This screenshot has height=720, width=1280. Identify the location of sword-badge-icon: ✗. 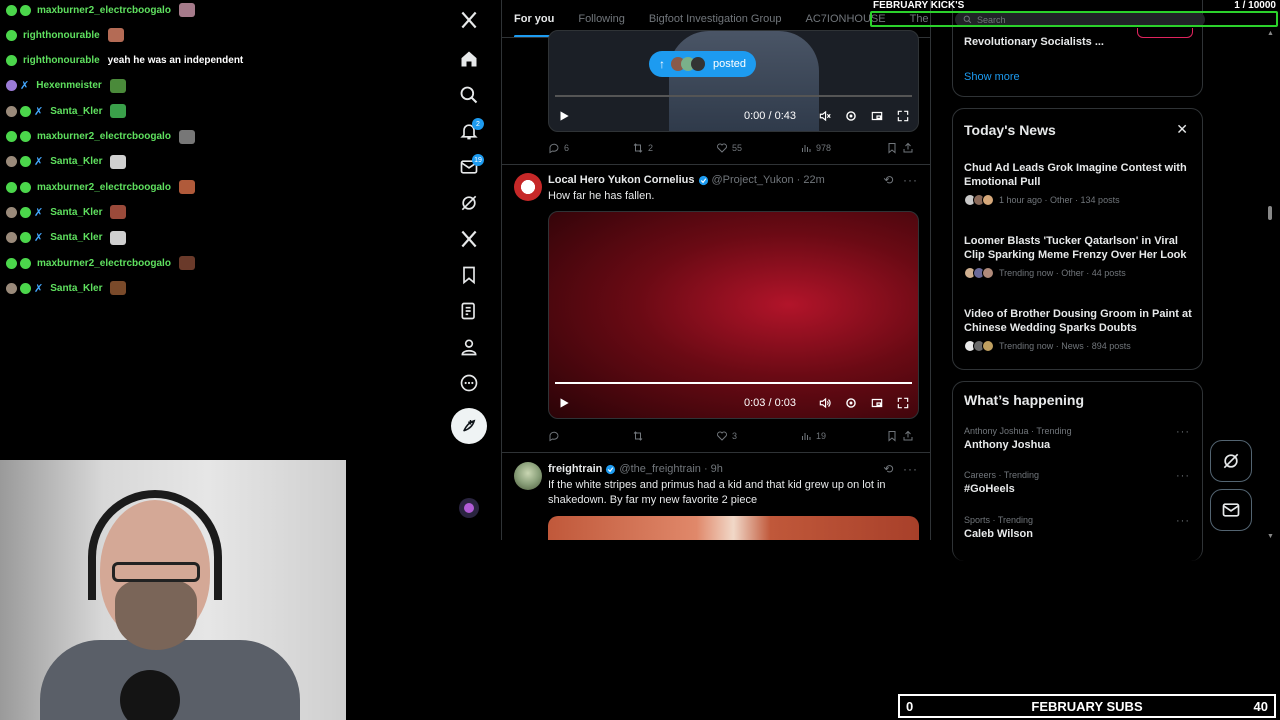
(25, 86).